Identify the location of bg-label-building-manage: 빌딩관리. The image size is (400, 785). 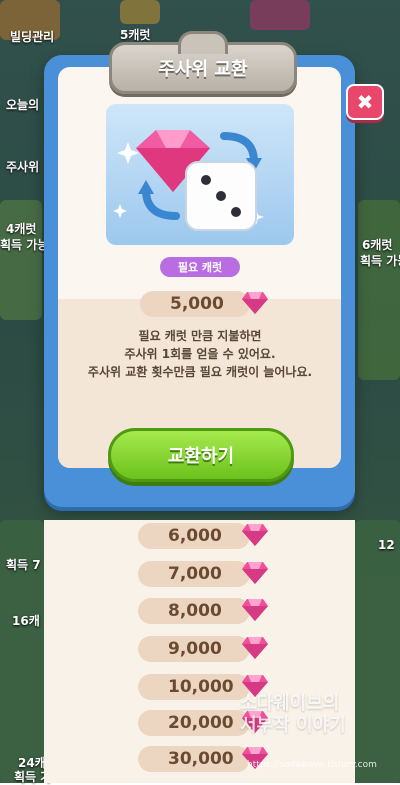
(32, 37).